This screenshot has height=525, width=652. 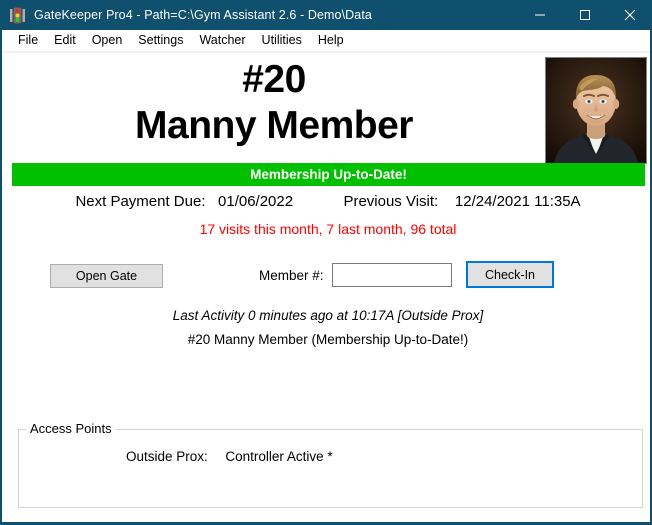 I want to click on access-points-group-title: Access Points, so click(x=71, y=428).